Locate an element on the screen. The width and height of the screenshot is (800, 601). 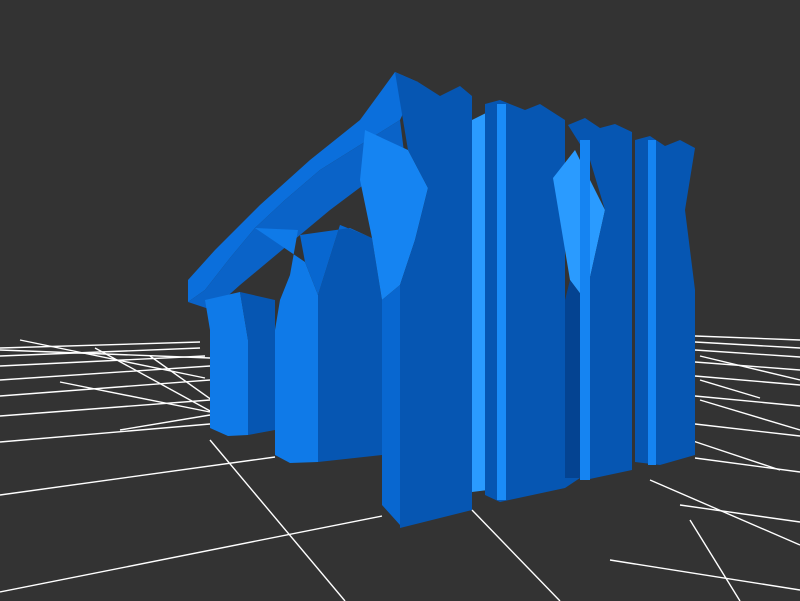
pillar-1-front is located at coordinates (226, 364).